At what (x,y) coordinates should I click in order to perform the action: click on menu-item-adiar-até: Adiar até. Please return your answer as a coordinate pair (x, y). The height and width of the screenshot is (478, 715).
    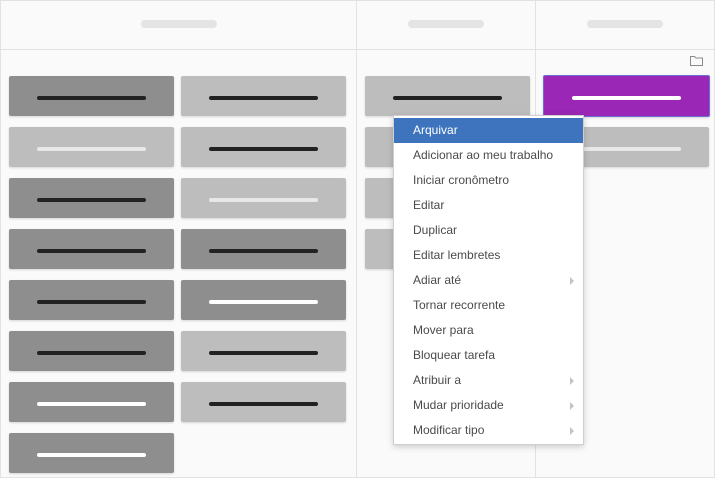
    Looking at the image, I should click on (488, 280).